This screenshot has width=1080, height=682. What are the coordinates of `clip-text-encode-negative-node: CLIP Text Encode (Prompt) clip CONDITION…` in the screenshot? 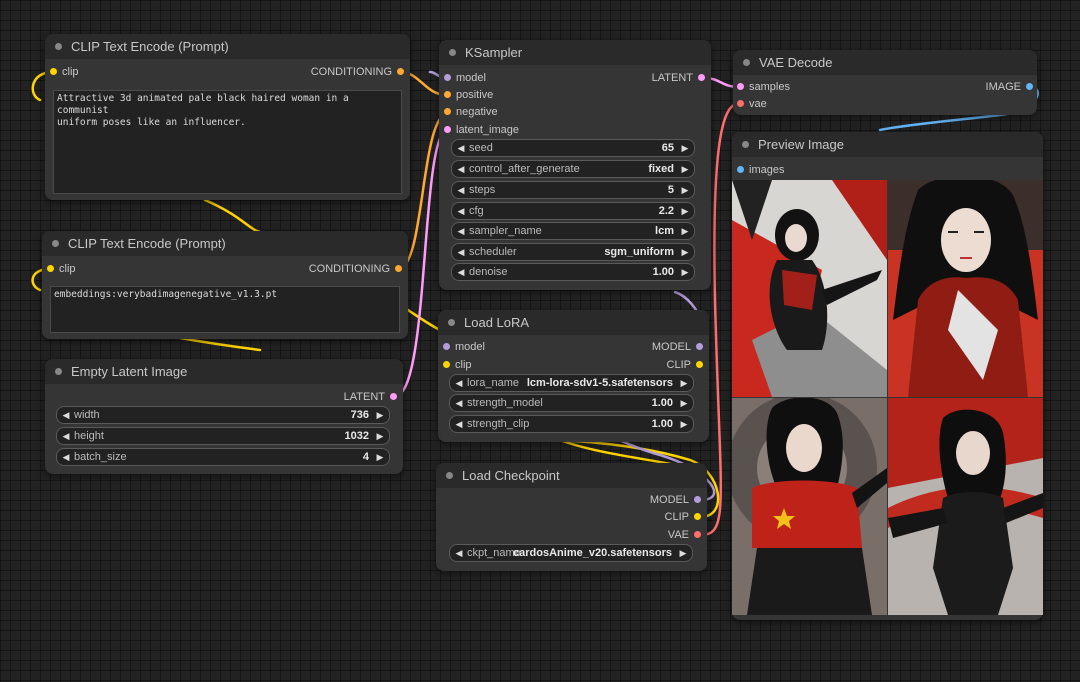 It's located at (225, 285).